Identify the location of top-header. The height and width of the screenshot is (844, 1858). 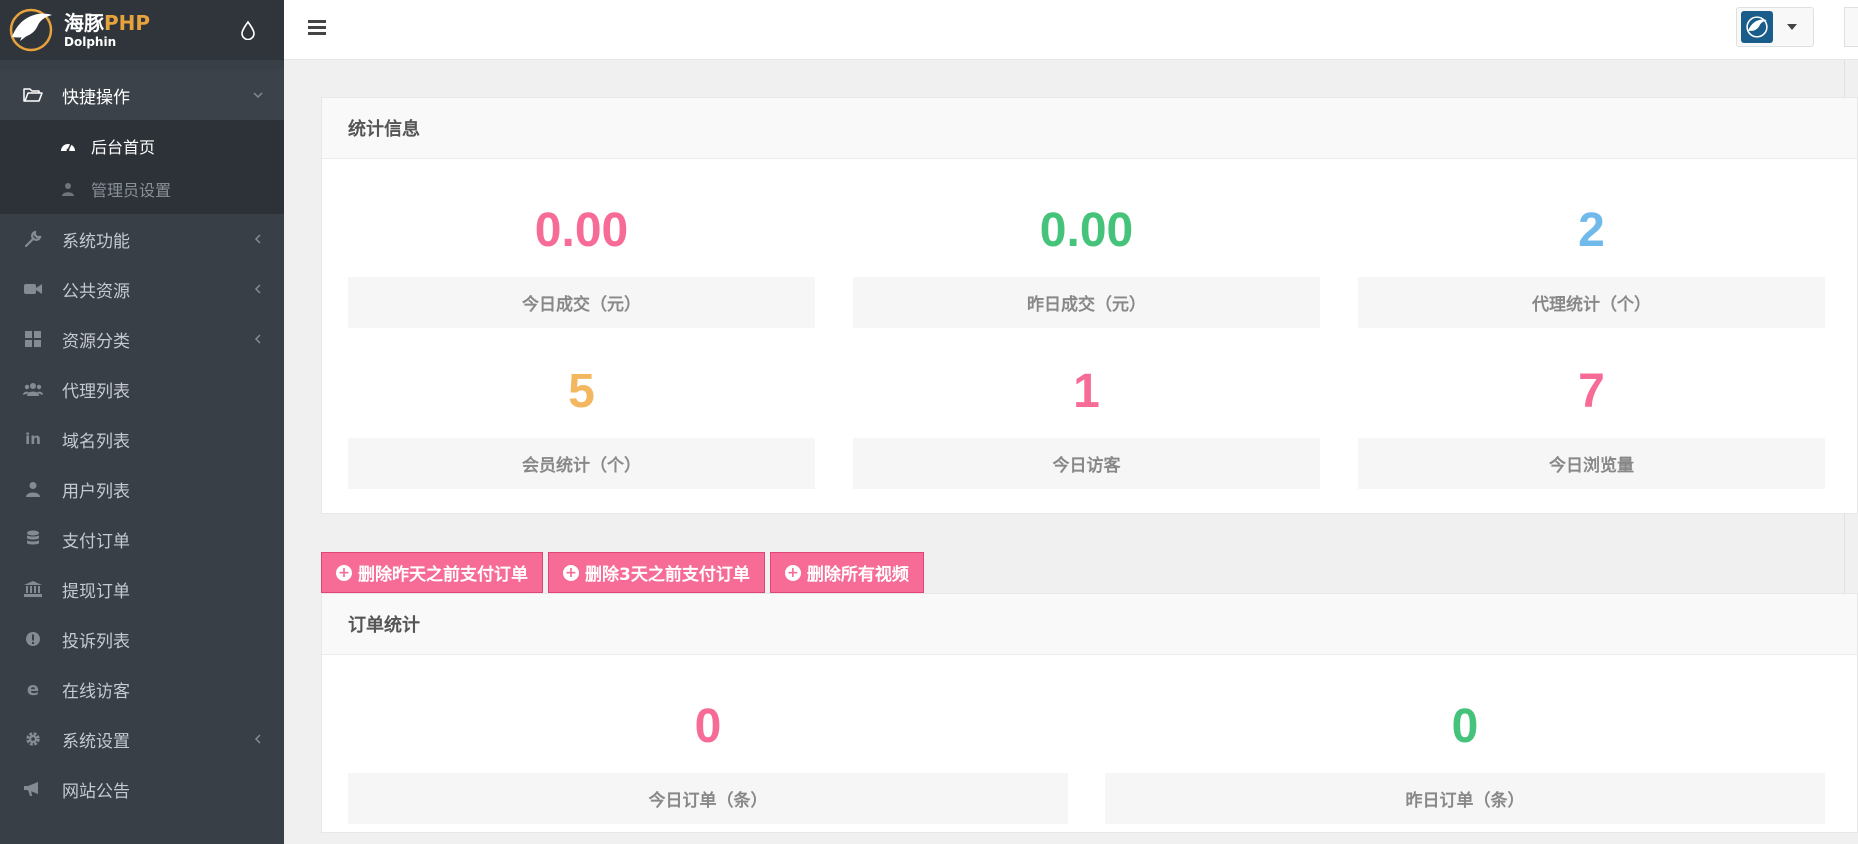
(1071, 30).